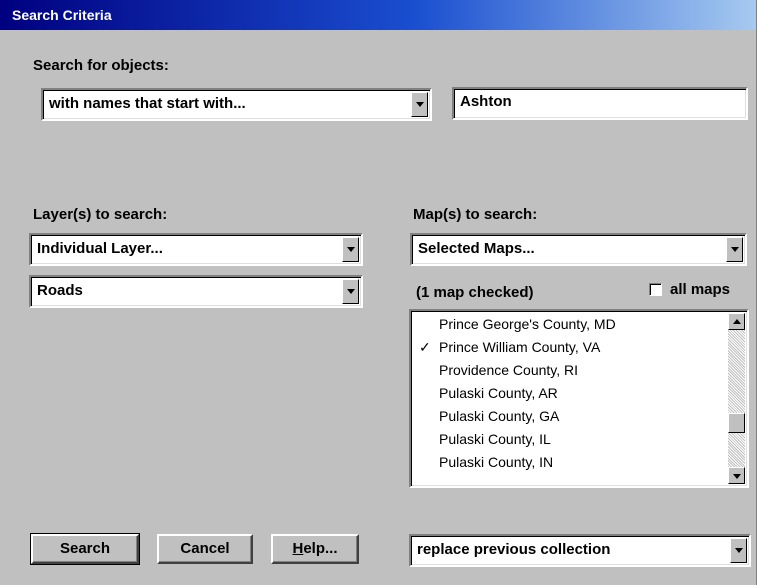 The image size is (761, 585). Describe the element at coordinates (527, 324) in the screenshot. I see `list-item: Prince George's County, MD` at that location.